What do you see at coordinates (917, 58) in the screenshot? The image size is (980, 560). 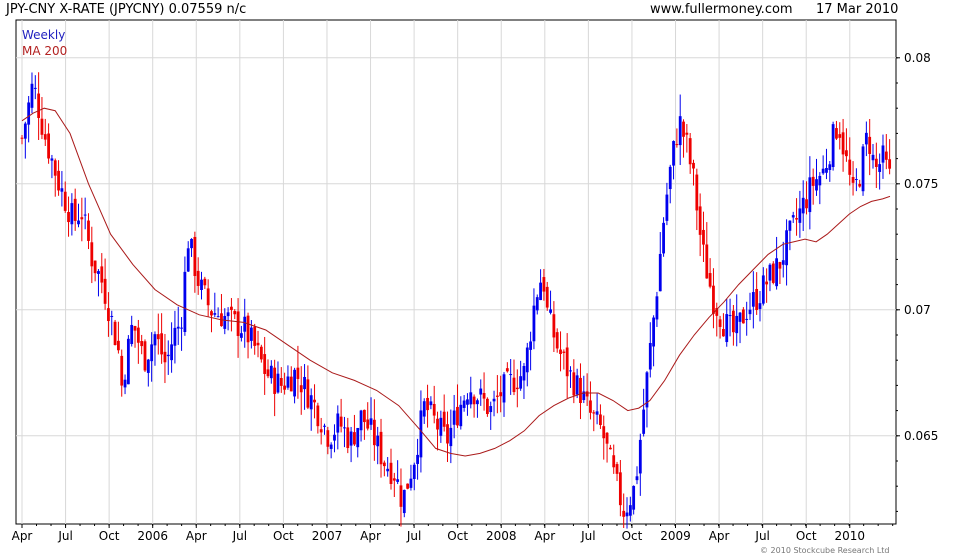 I see `y-tick-label: 0.08` at bounding box center [917, 58].